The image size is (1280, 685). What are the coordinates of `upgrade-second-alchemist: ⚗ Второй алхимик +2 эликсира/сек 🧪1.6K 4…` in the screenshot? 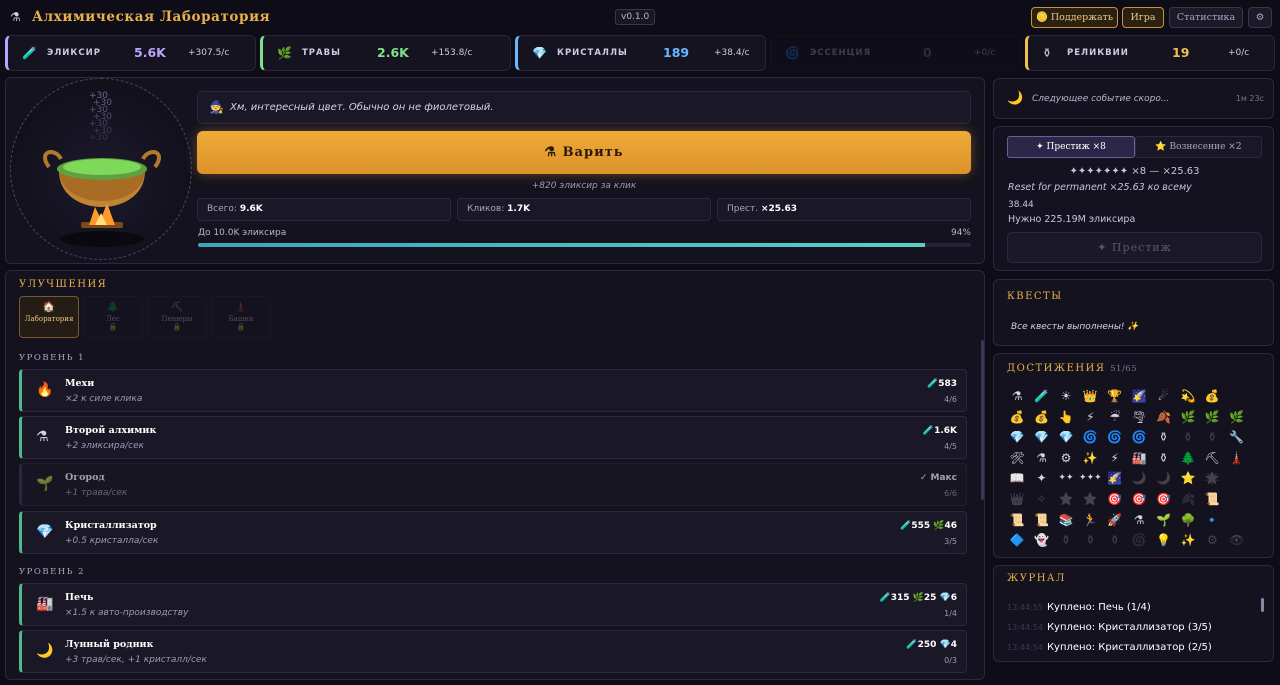 It's located at (493, 437).